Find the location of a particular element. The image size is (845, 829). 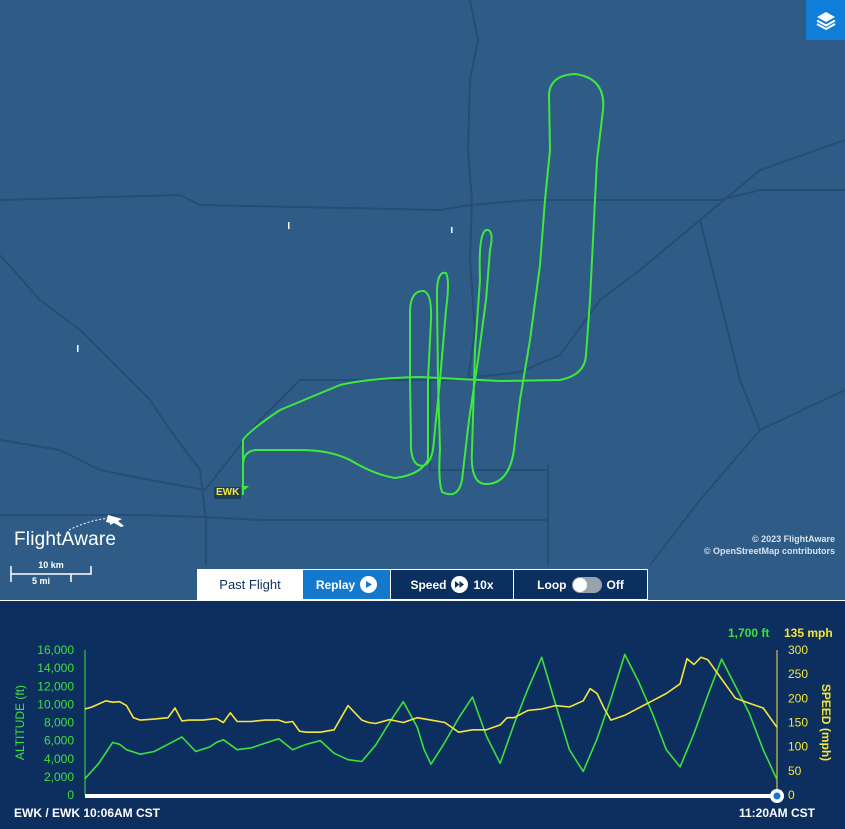

y-right-tick-label: 300 is located at coordinates (798, 650).